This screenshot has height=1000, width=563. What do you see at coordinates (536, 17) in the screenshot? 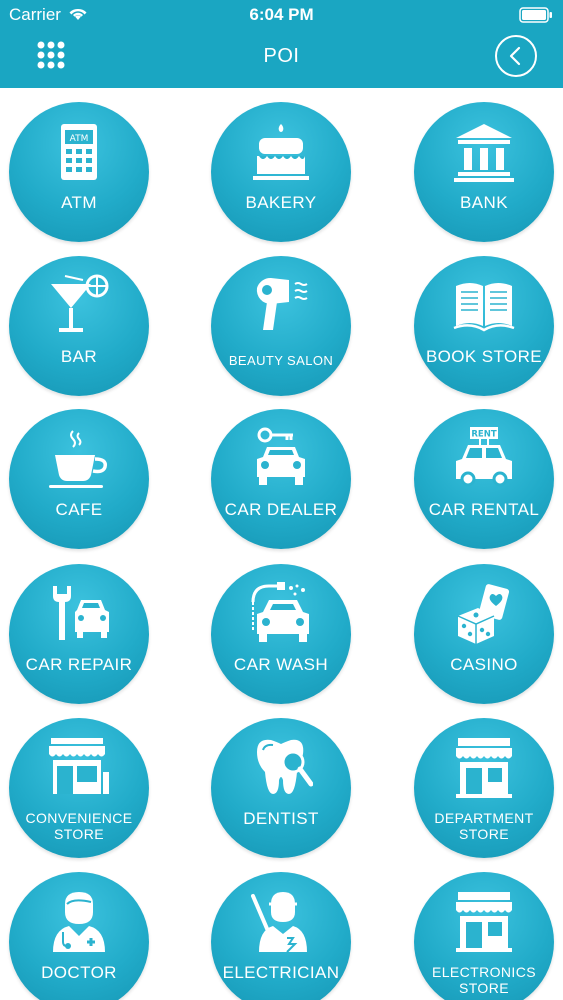
I see `battery-icon` at bounding box center [536, 17].